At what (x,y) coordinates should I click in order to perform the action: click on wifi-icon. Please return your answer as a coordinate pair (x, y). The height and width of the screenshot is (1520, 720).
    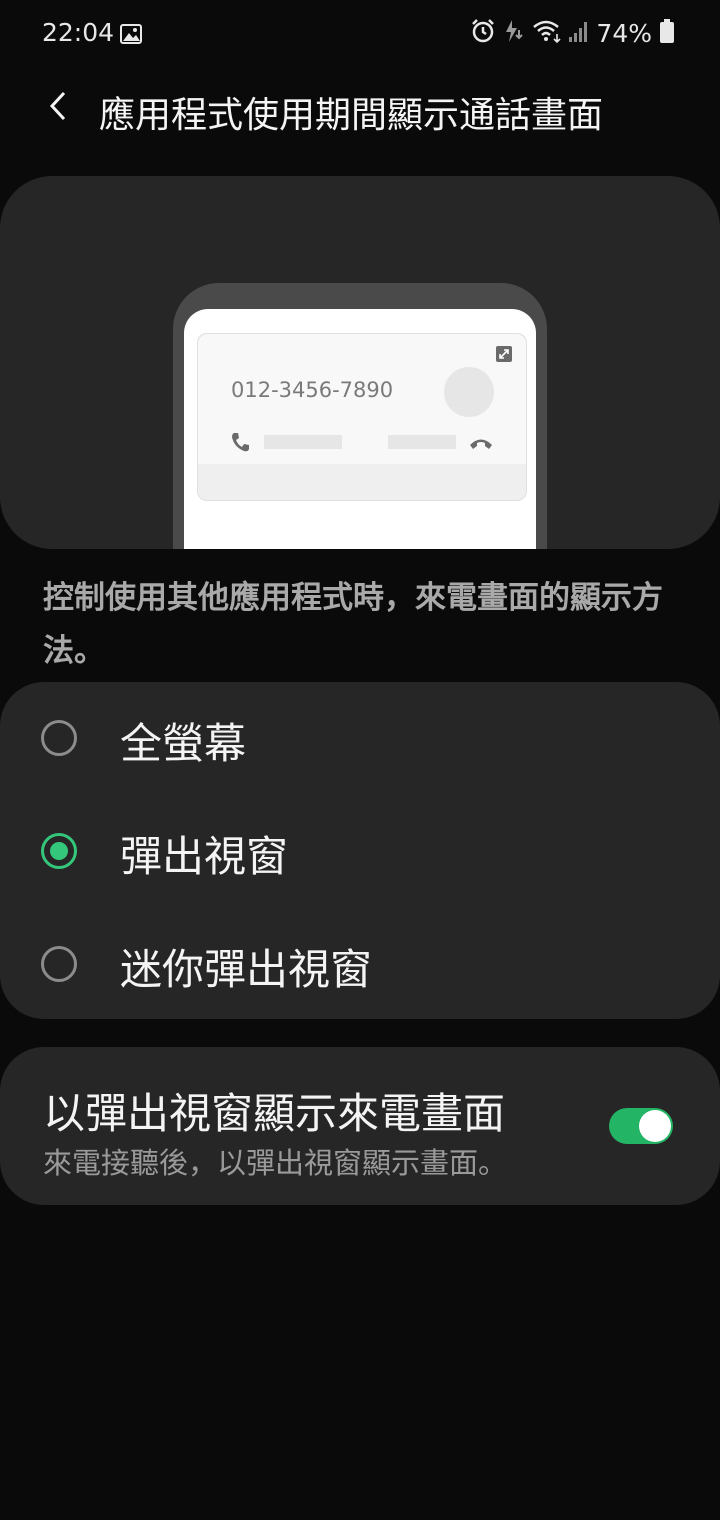
    Looking at the image, I should click on (550, 33).